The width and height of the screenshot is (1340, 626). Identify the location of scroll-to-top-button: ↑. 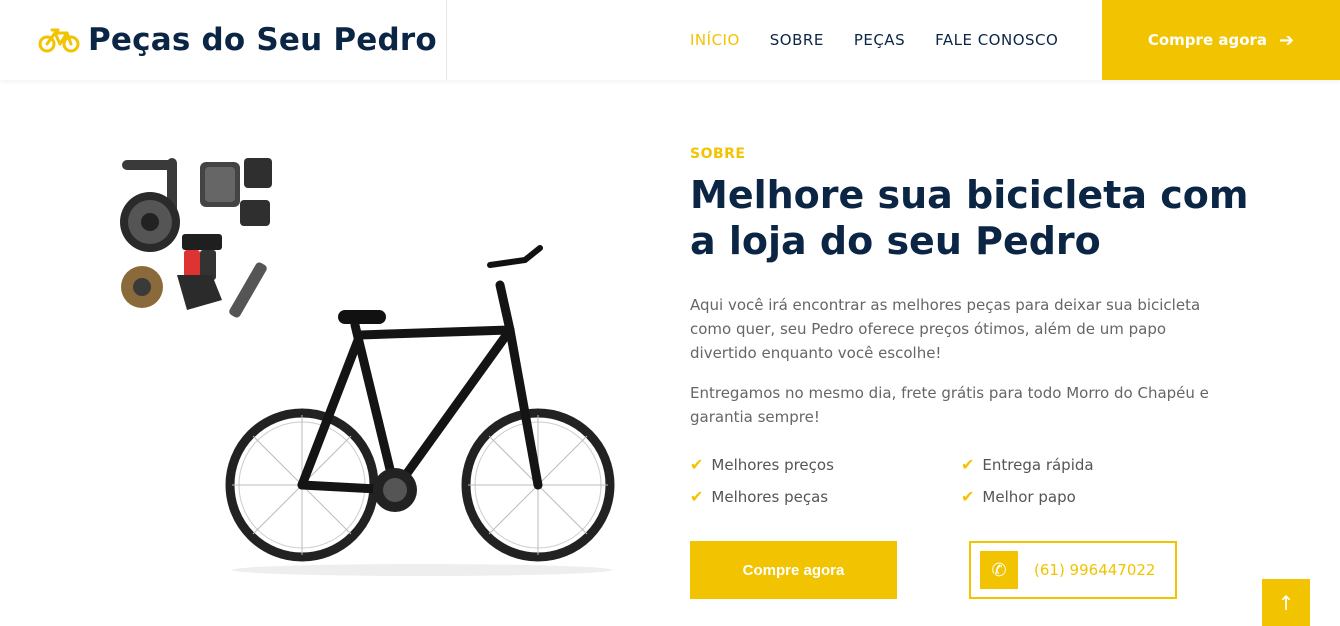
(1286, 602).